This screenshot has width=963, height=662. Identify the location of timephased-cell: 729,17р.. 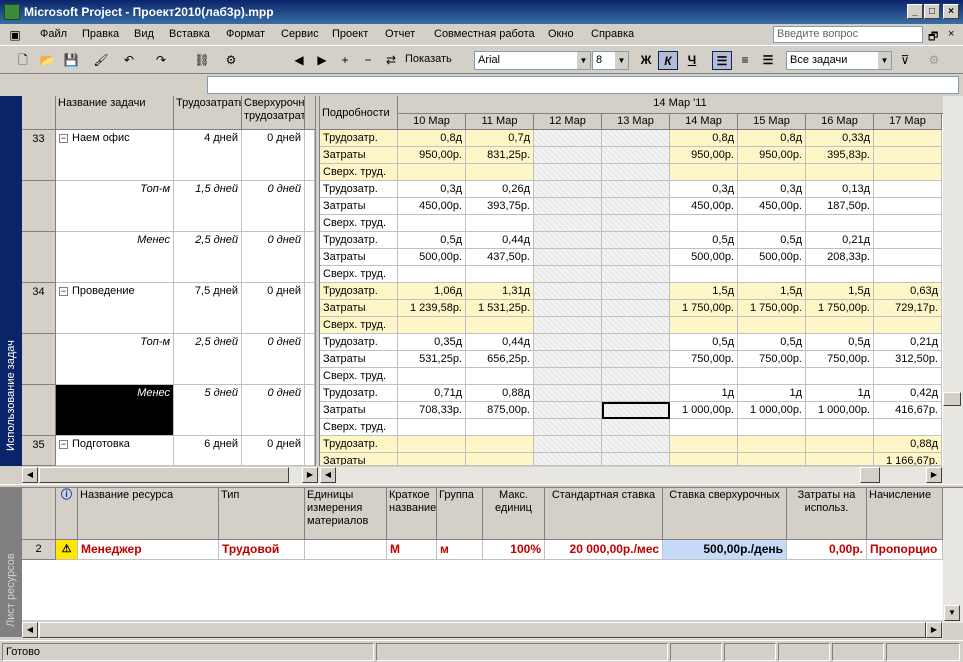
(908, 308).